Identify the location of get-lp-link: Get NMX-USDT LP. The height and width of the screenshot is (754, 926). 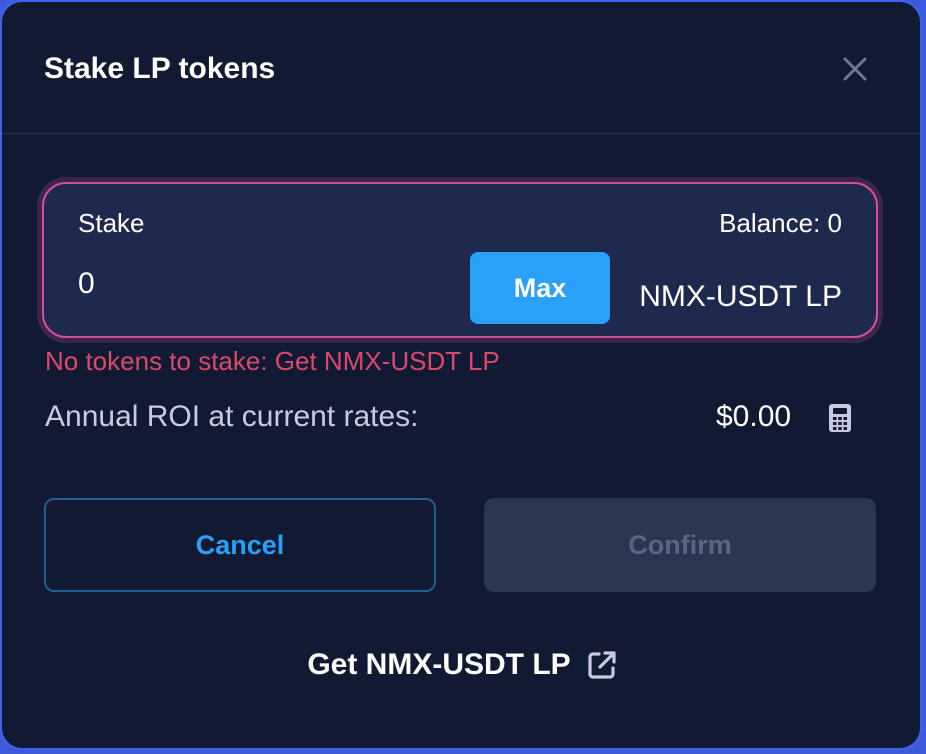
(461, 665).